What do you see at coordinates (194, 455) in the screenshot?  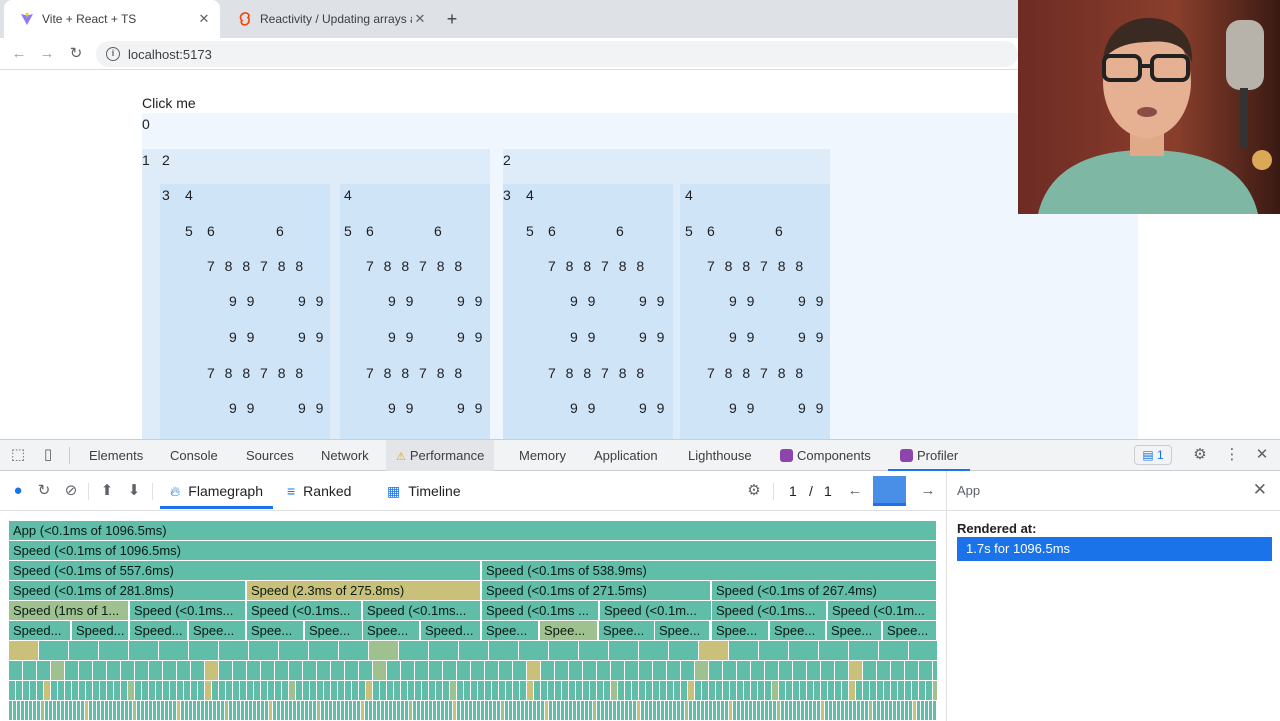 I see `tab-console: Console` at bounding box center [194, 455].